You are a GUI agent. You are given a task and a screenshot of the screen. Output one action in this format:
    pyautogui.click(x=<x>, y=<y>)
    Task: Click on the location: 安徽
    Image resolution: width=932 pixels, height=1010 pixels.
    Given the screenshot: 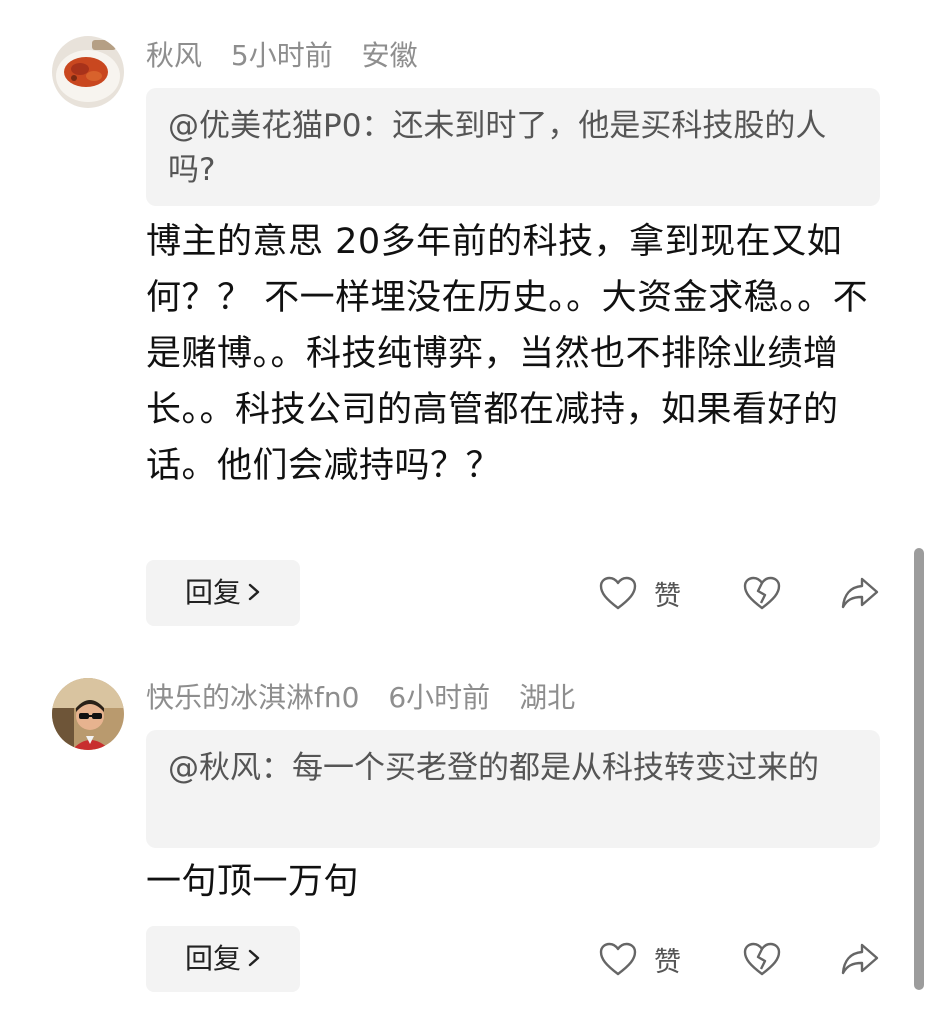 What is the action you would take?
    pyautogui.click(x=389, y=55)
    